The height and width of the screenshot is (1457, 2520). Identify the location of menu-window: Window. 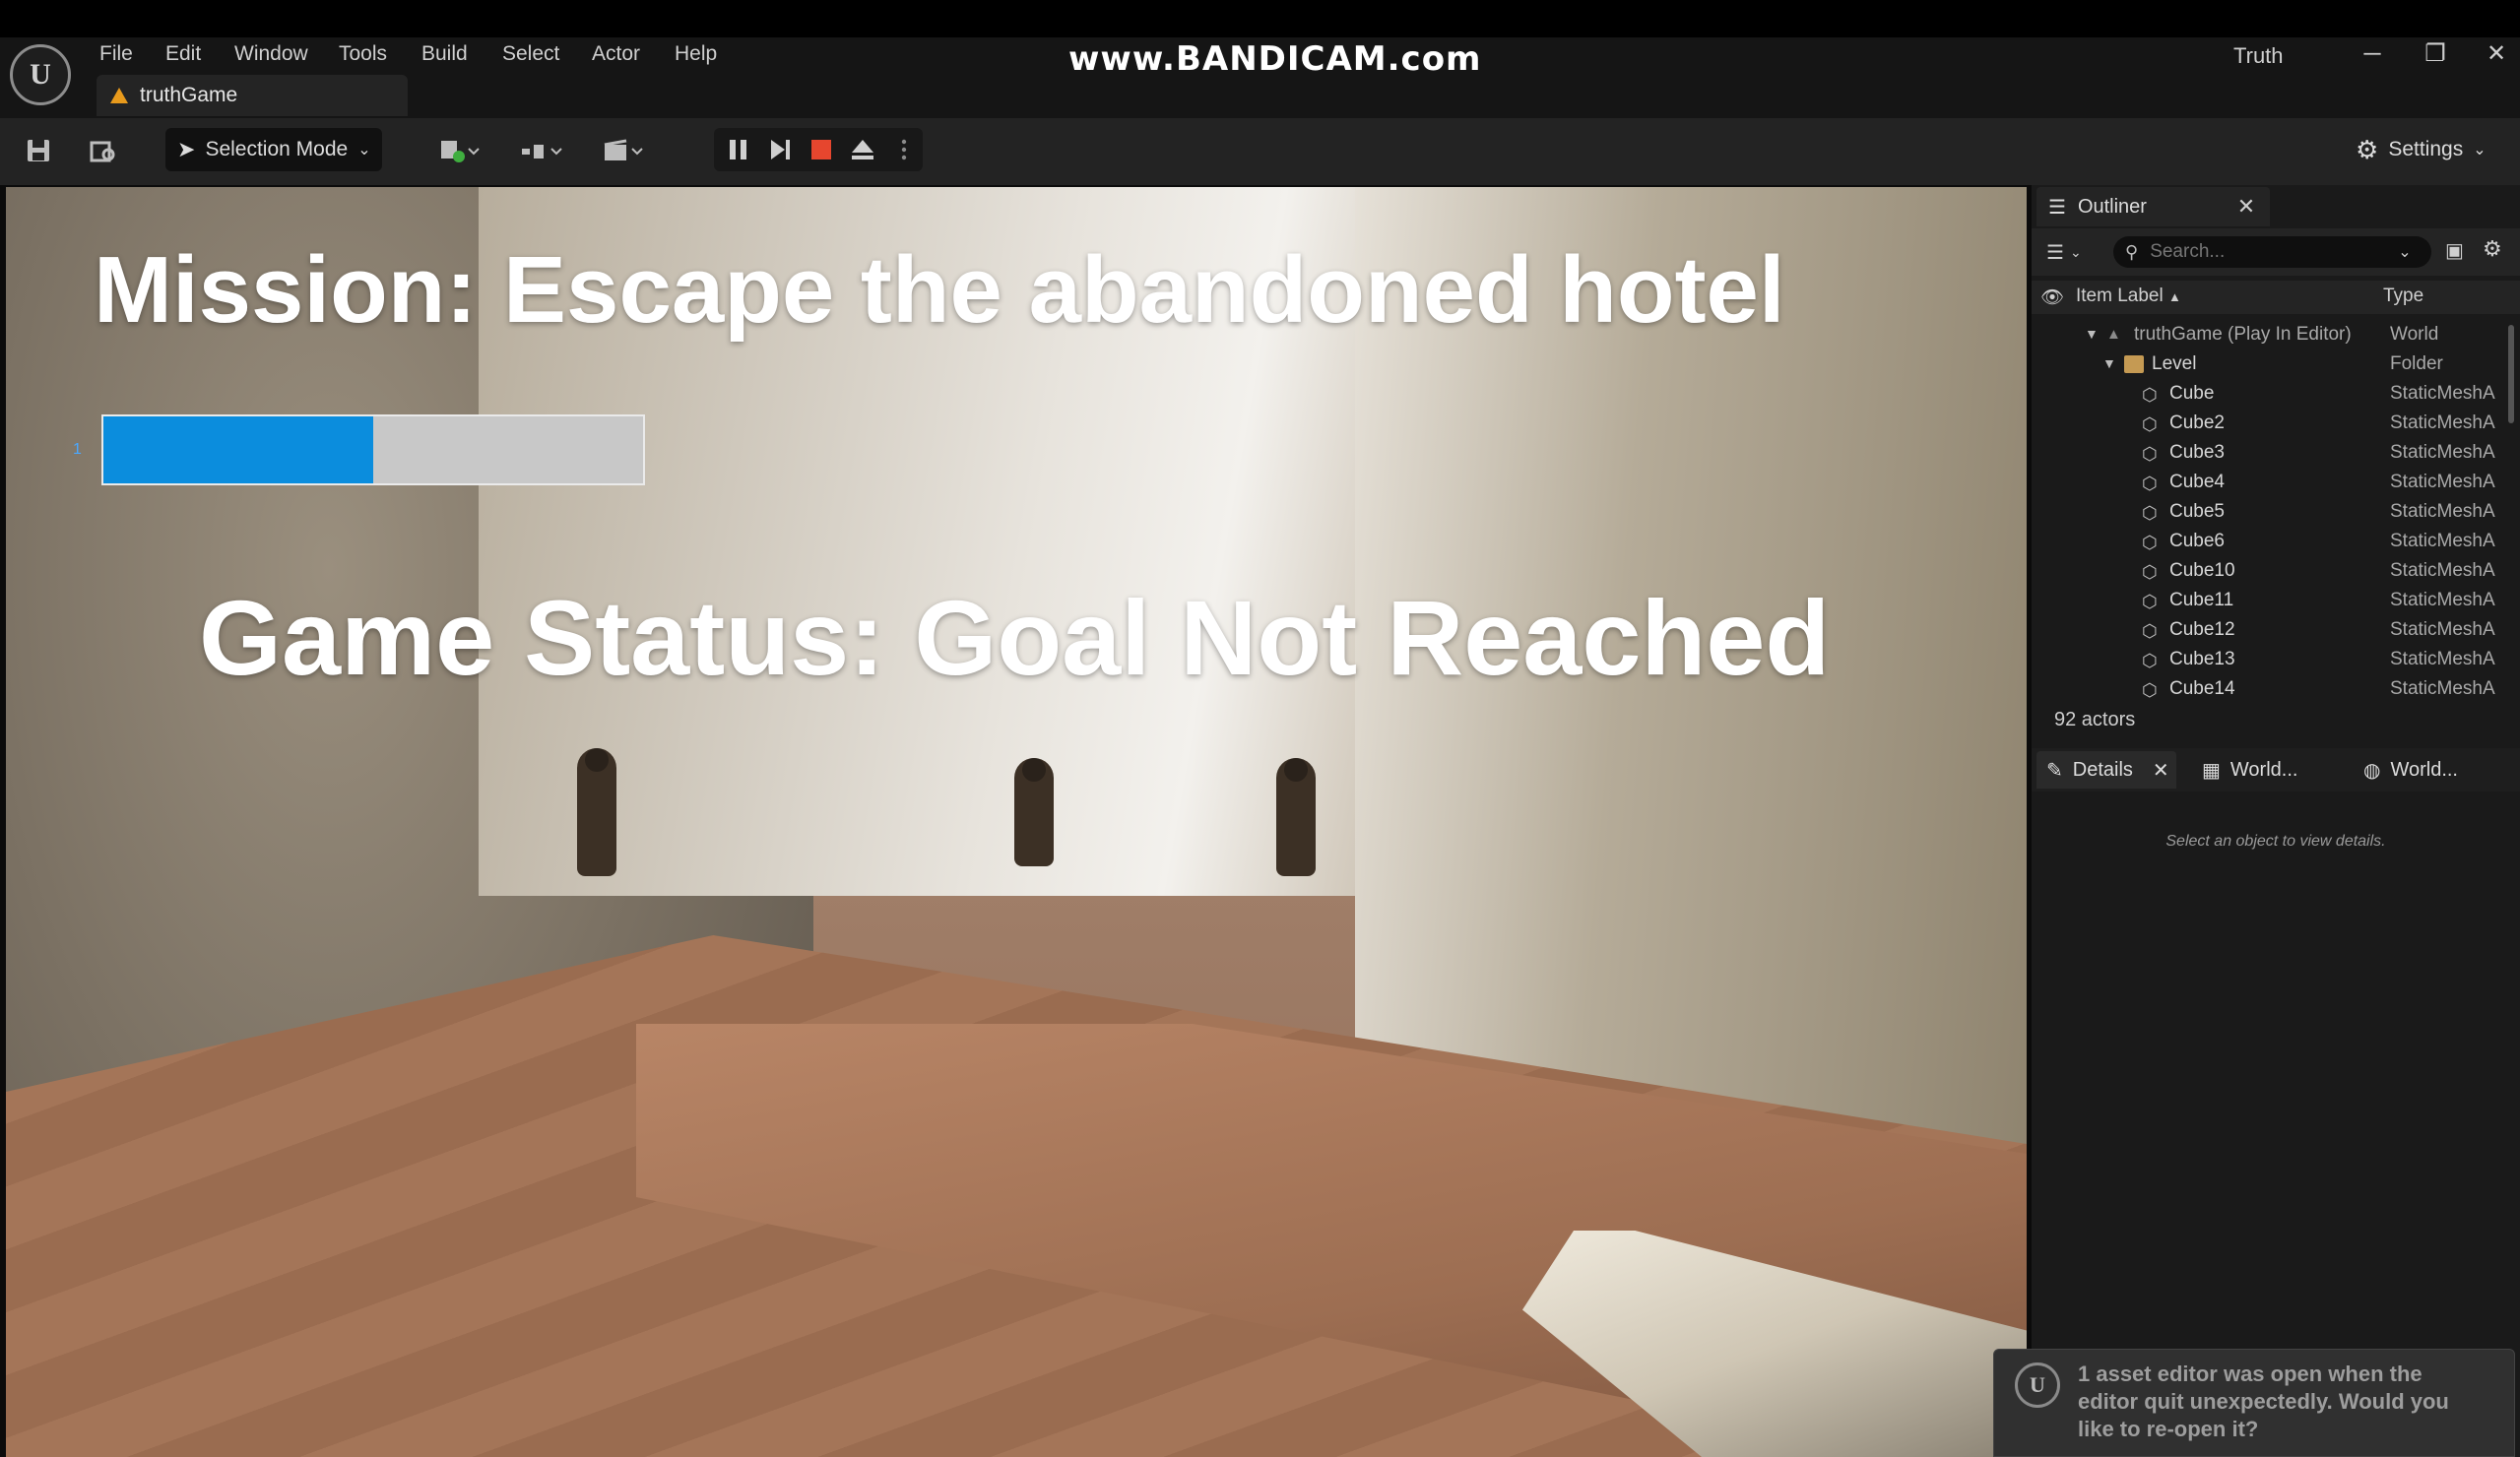
(271, 54).